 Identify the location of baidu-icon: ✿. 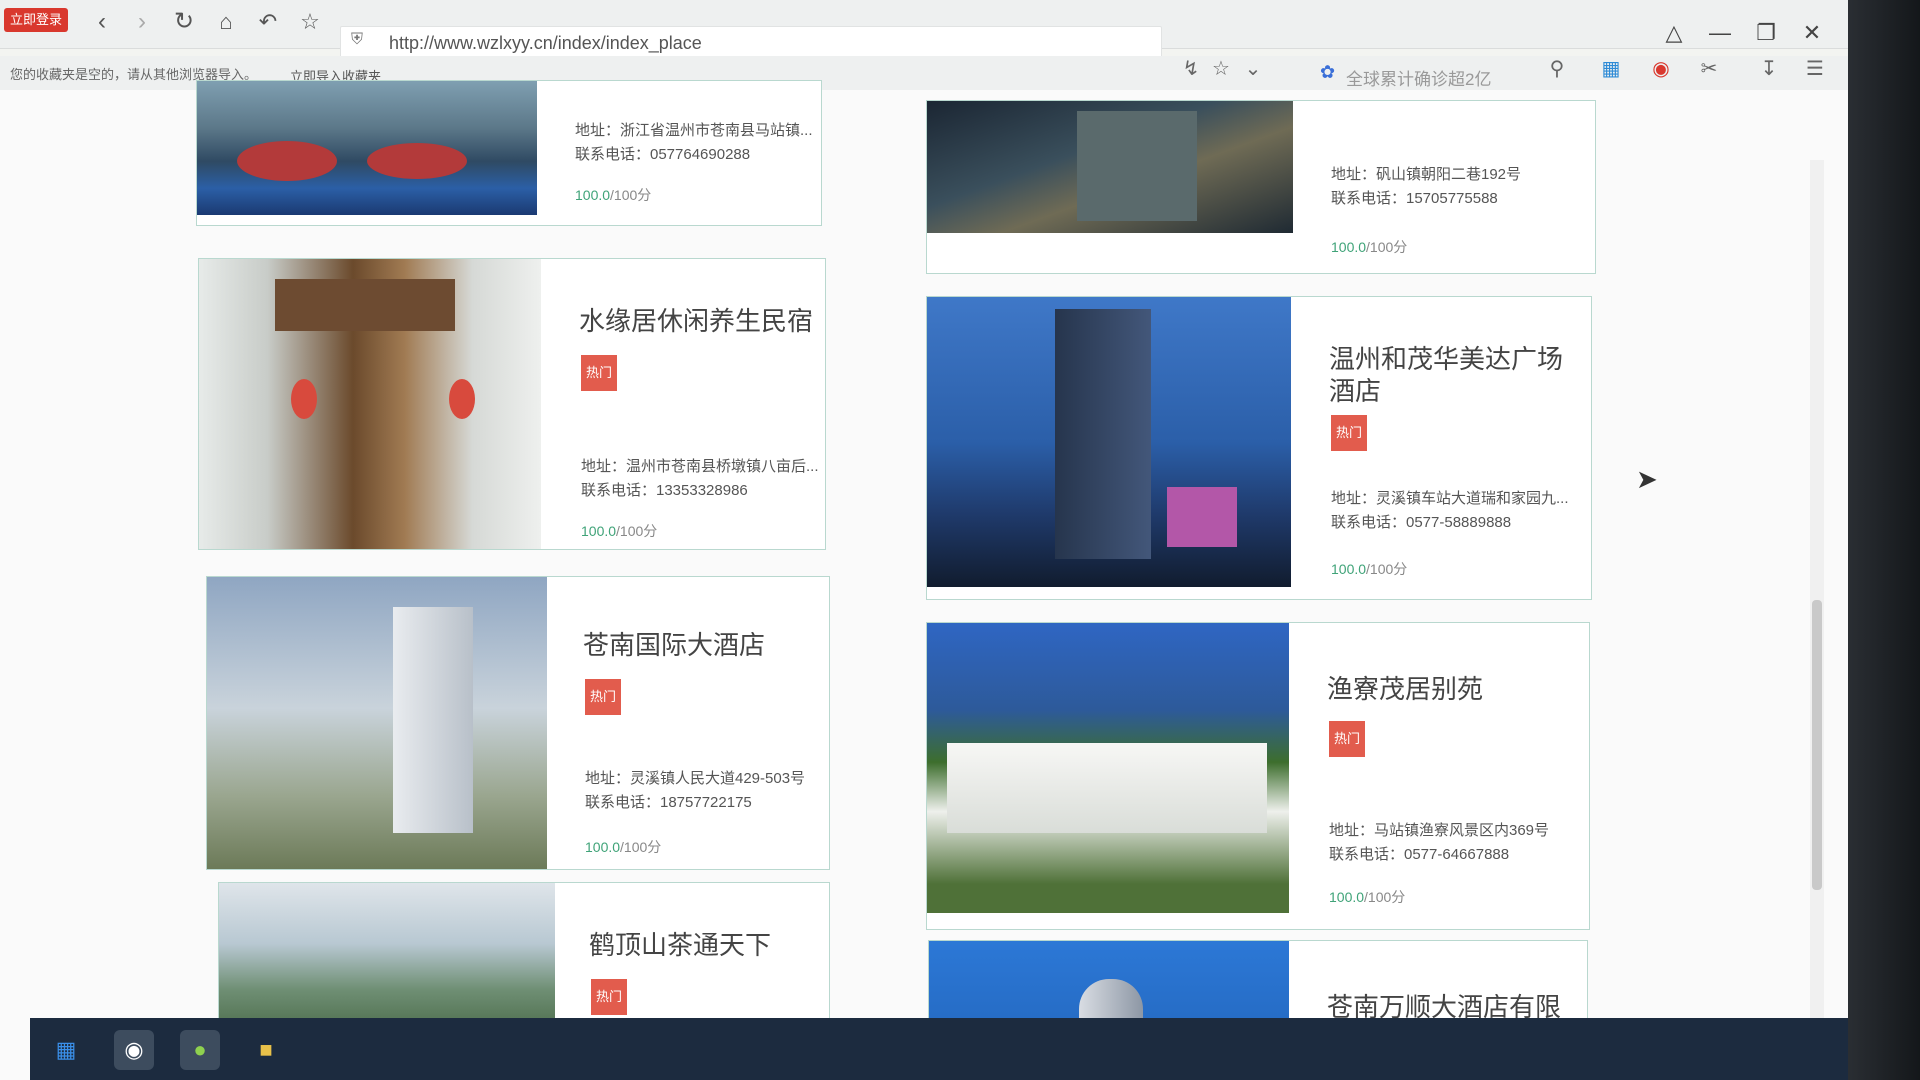
(1328, 72).